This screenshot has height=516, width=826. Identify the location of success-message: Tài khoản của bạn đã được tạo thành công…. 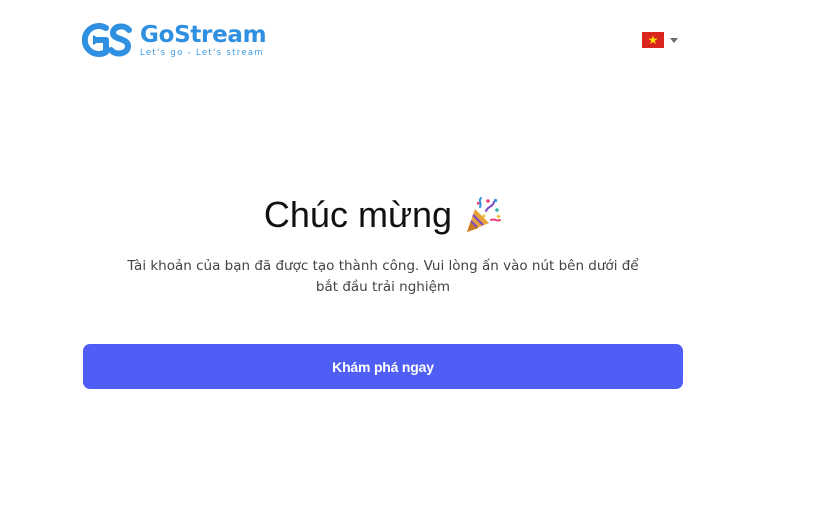
(383, 276).